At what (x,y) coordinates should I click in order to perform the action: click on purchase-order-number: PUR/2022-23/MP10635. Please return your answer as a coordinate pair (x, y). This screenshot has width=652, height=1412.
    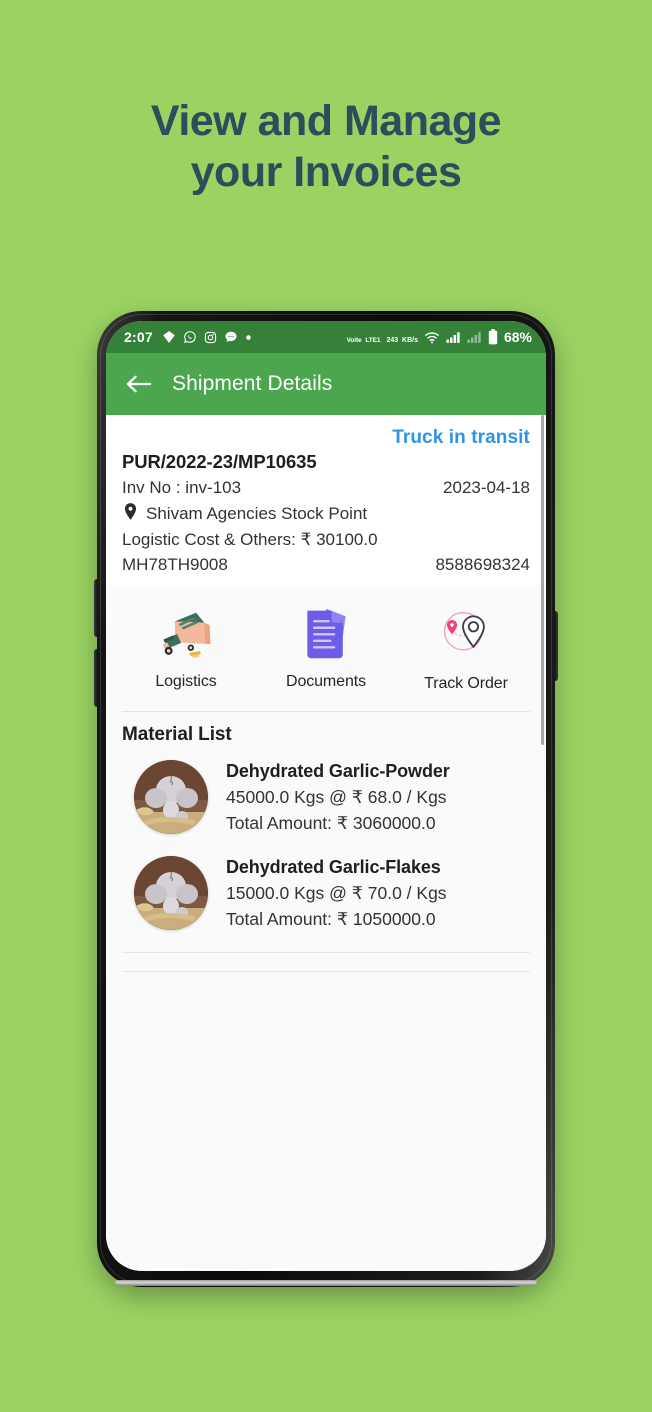
    Looking at the image, I should click on (219, 461).